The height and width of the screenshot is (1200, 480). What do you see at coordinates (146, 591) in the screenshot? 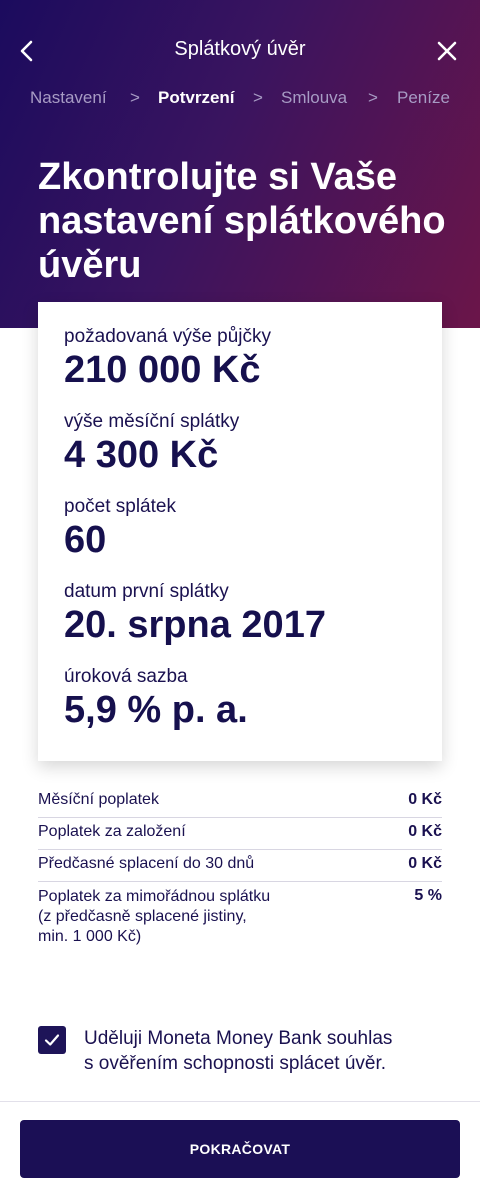
I see `first-payment-date-label: datum první splátky` at bounding box center [146, 591].